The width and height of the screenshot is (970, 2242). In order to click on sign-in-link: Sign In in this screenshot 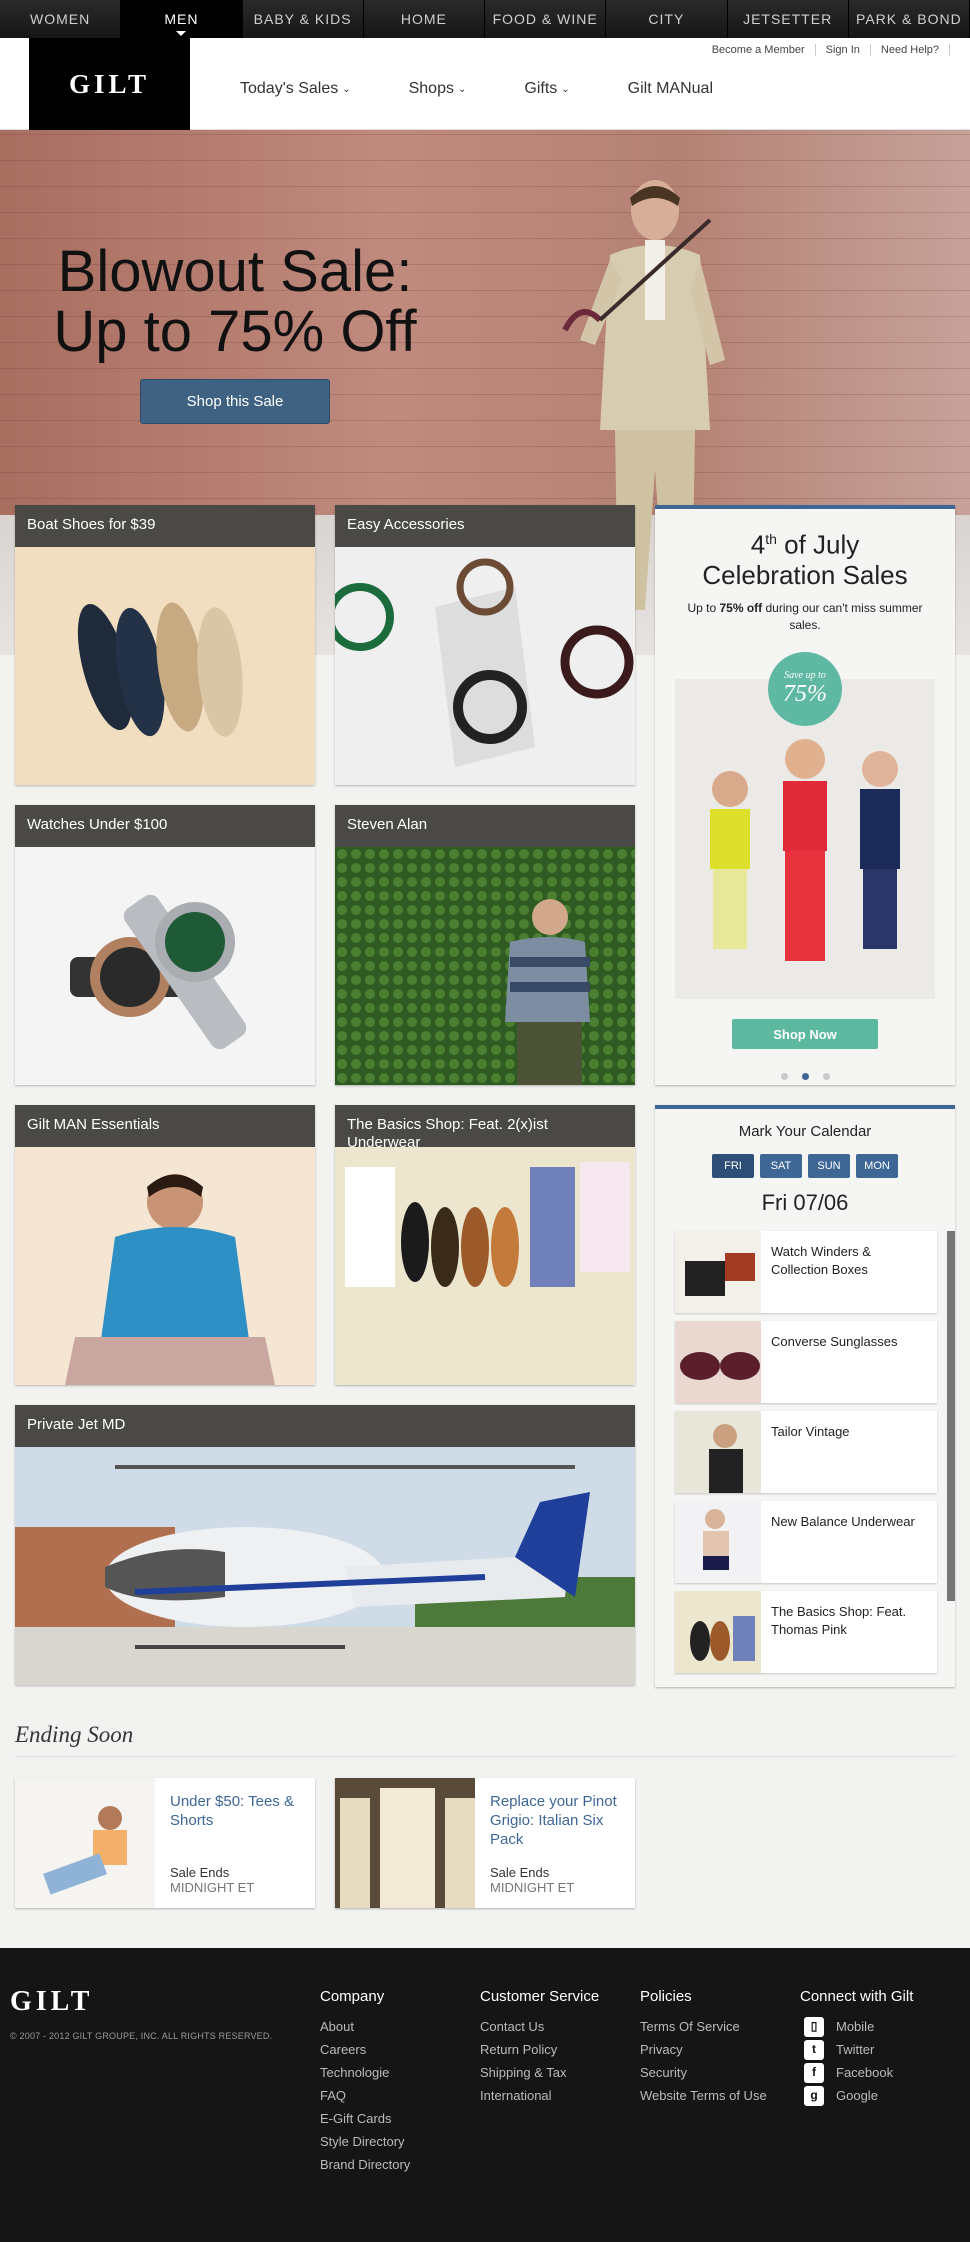, I will do `click(843, 50)`.